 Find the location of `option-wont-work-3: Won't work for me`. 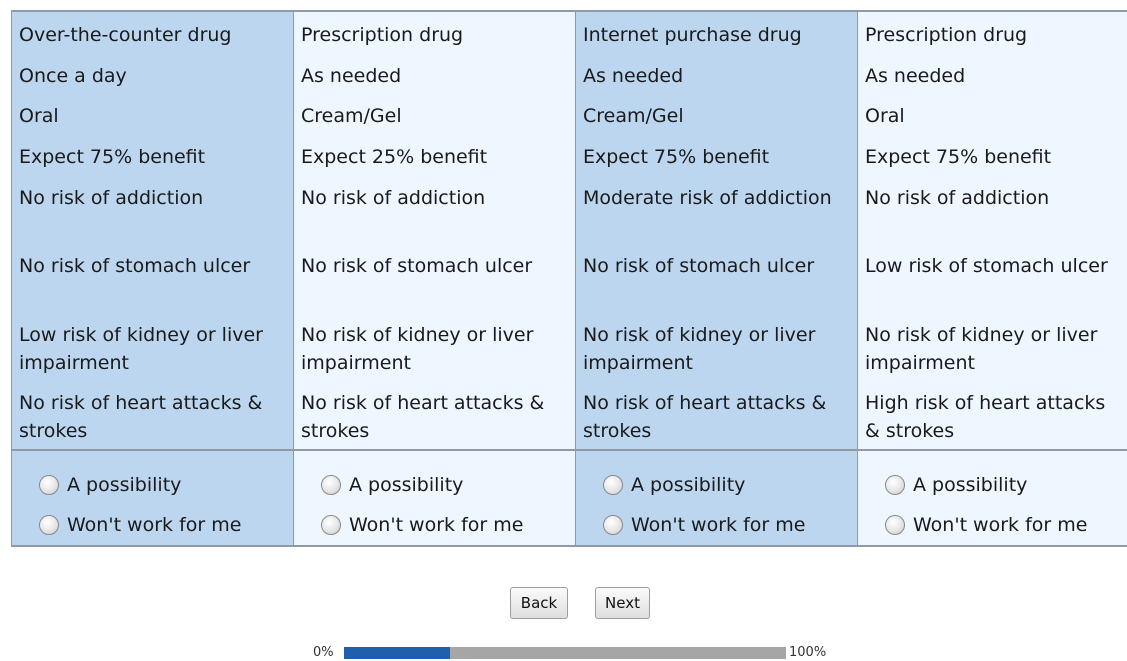

option-wont-work-3: Won't work for me is located at coordinates (716, 525).